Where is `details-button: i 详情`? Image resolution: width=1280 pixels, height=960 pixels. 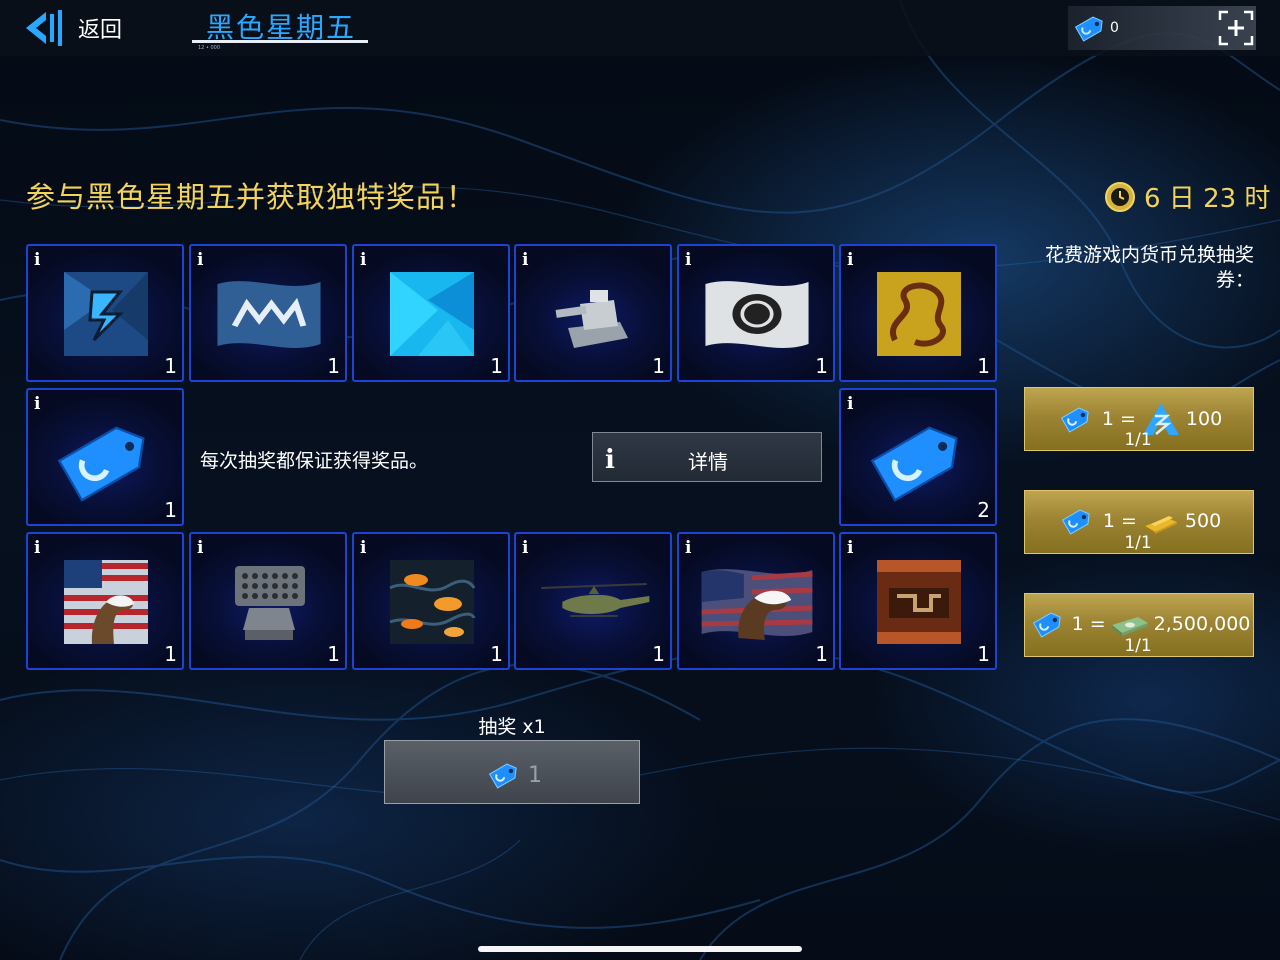 details-button: i 详情 is located at coordinates (707, 457).